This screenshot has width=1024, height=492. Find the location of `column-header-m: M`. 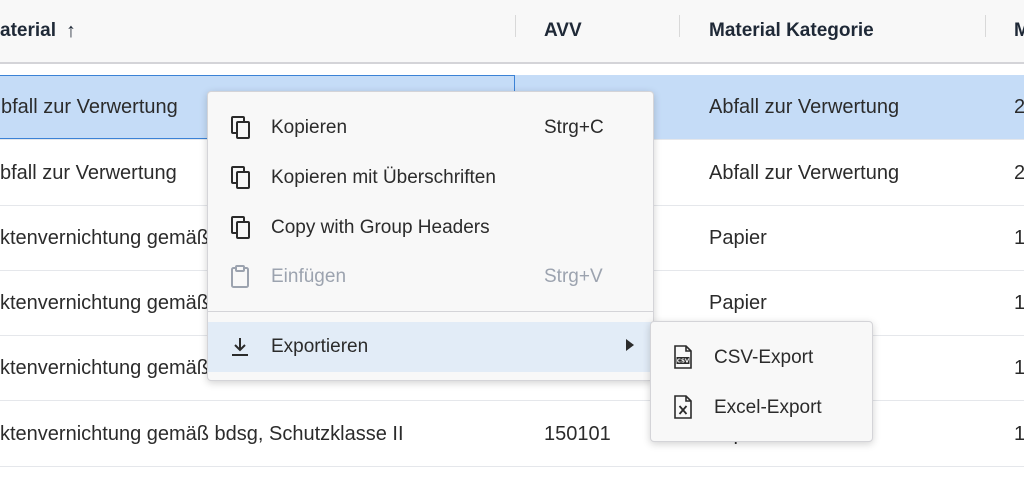

column-header-m: M is located at coordinates (1019, 31).